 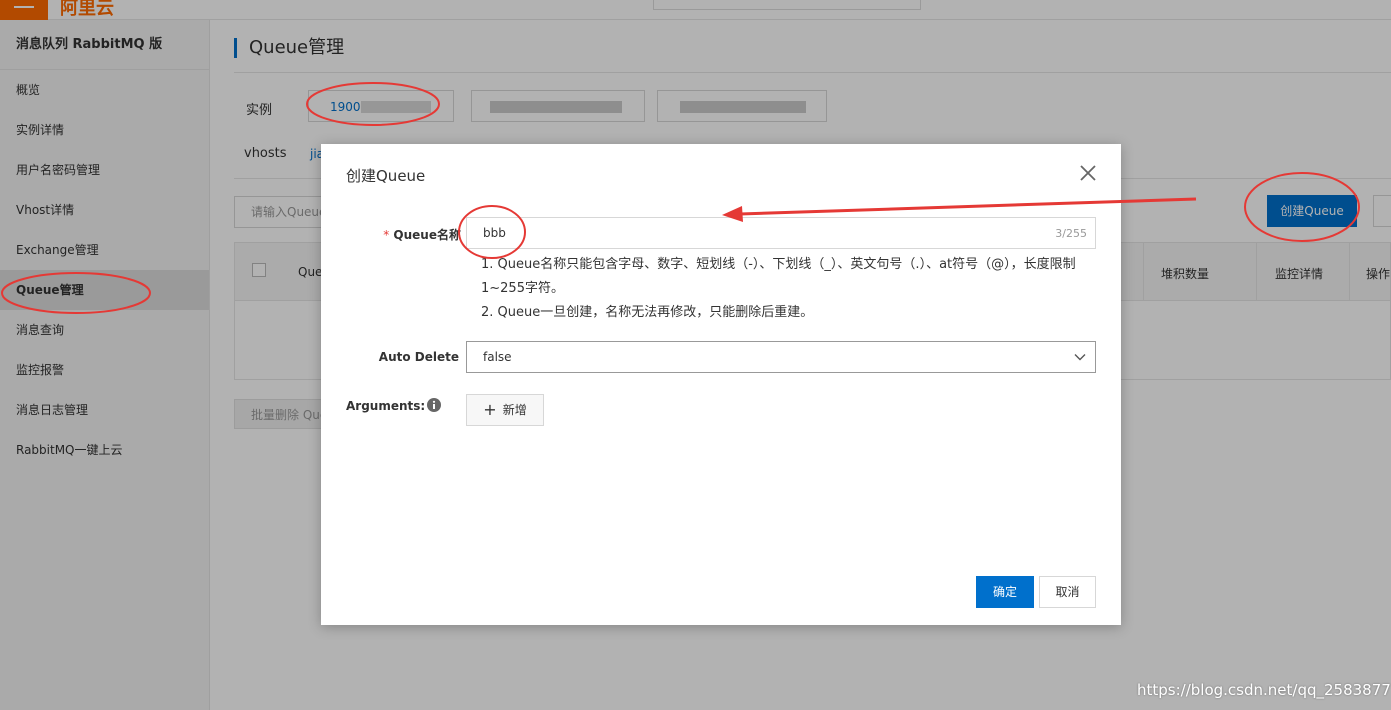 I want to click on annotation-circle-instance, so click(x=373, y=104).